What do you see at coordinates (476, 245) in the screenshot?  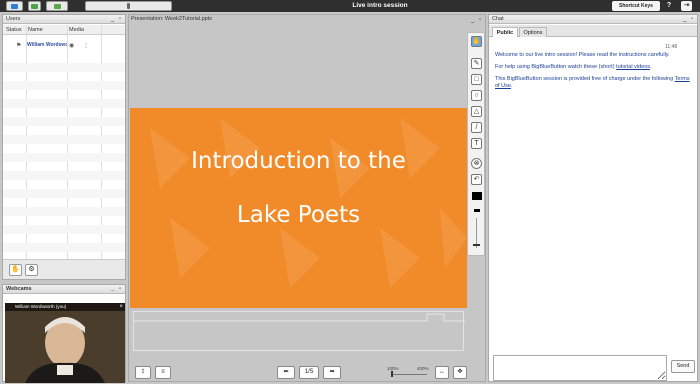 I see `slider-handle` at bounding box center [476, 245].